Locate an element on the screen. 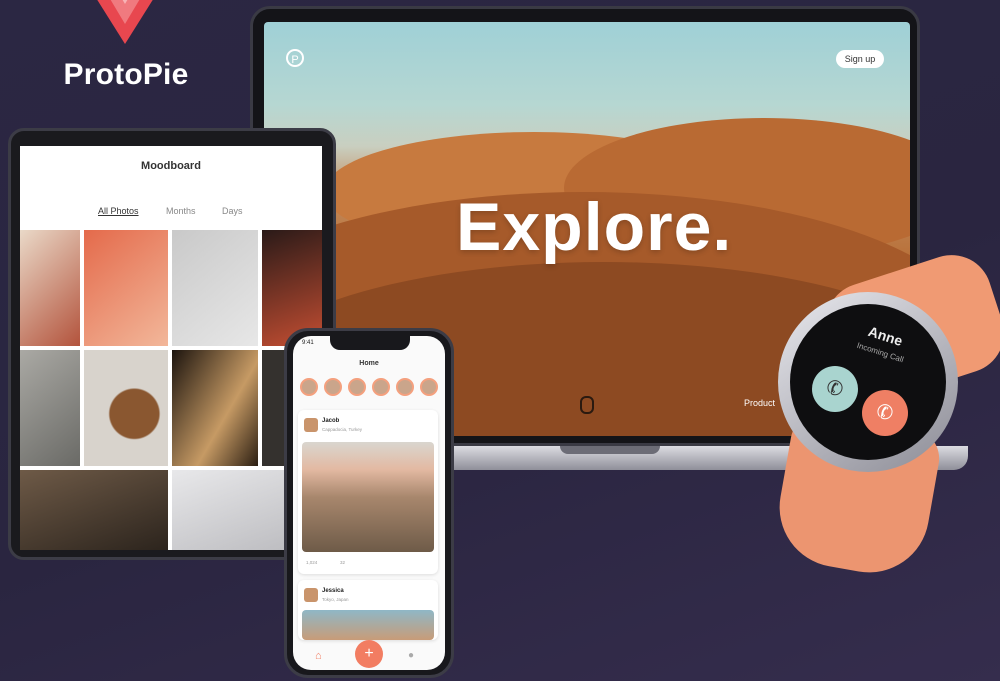 The width and height of the screenshot is (1000, 681). post-location: Cappadocia, Turkey is located at coordinates (342, 429).